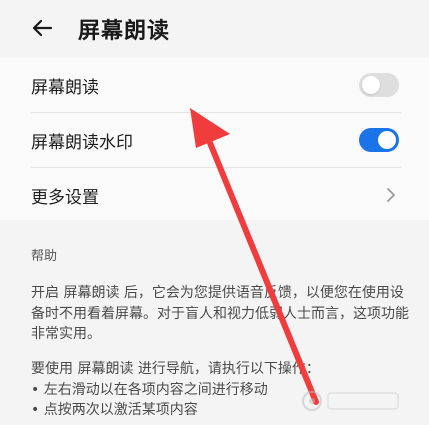  I want to click on back-button, so click(42, 28).